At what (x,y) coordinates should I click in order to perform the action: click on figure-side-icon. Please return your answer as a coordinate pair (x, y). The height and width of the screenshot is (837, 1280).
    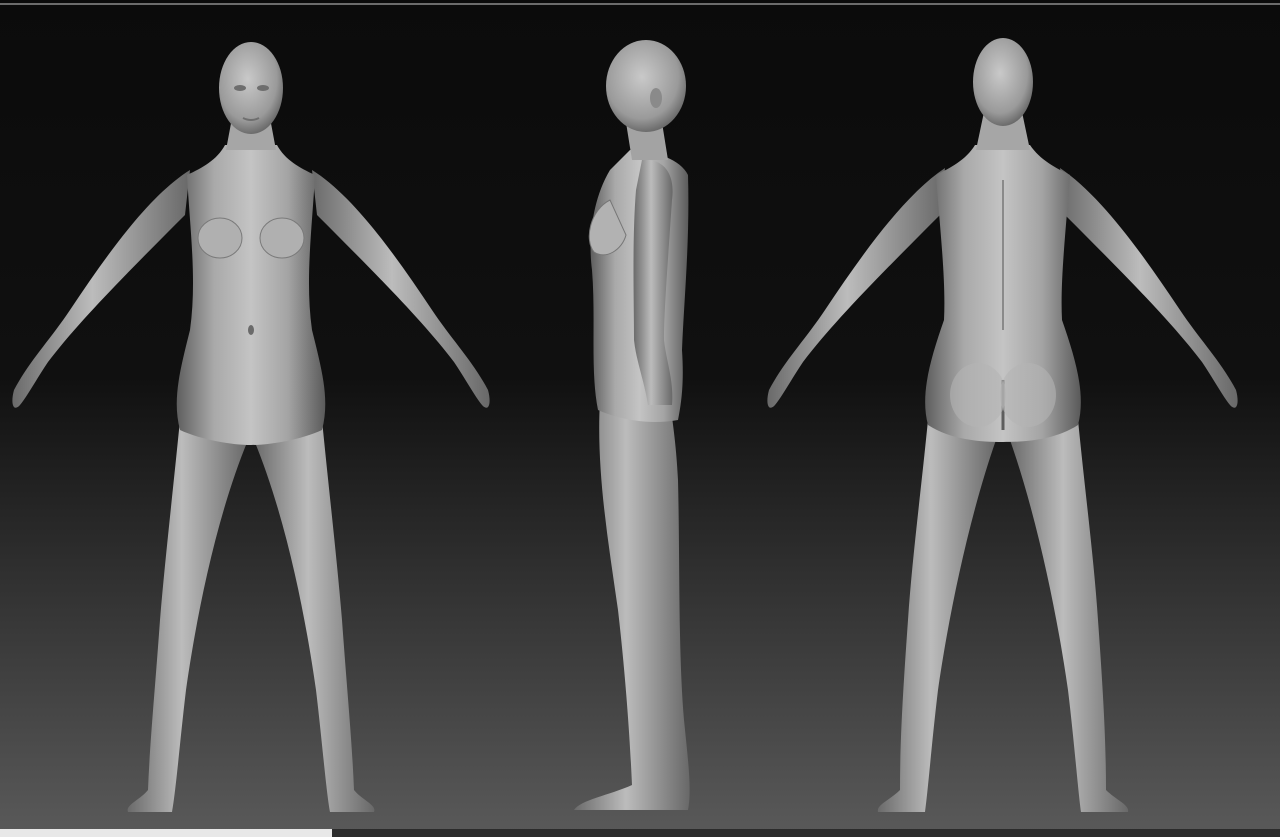
    Looking at the image, I should click on (632, 425).